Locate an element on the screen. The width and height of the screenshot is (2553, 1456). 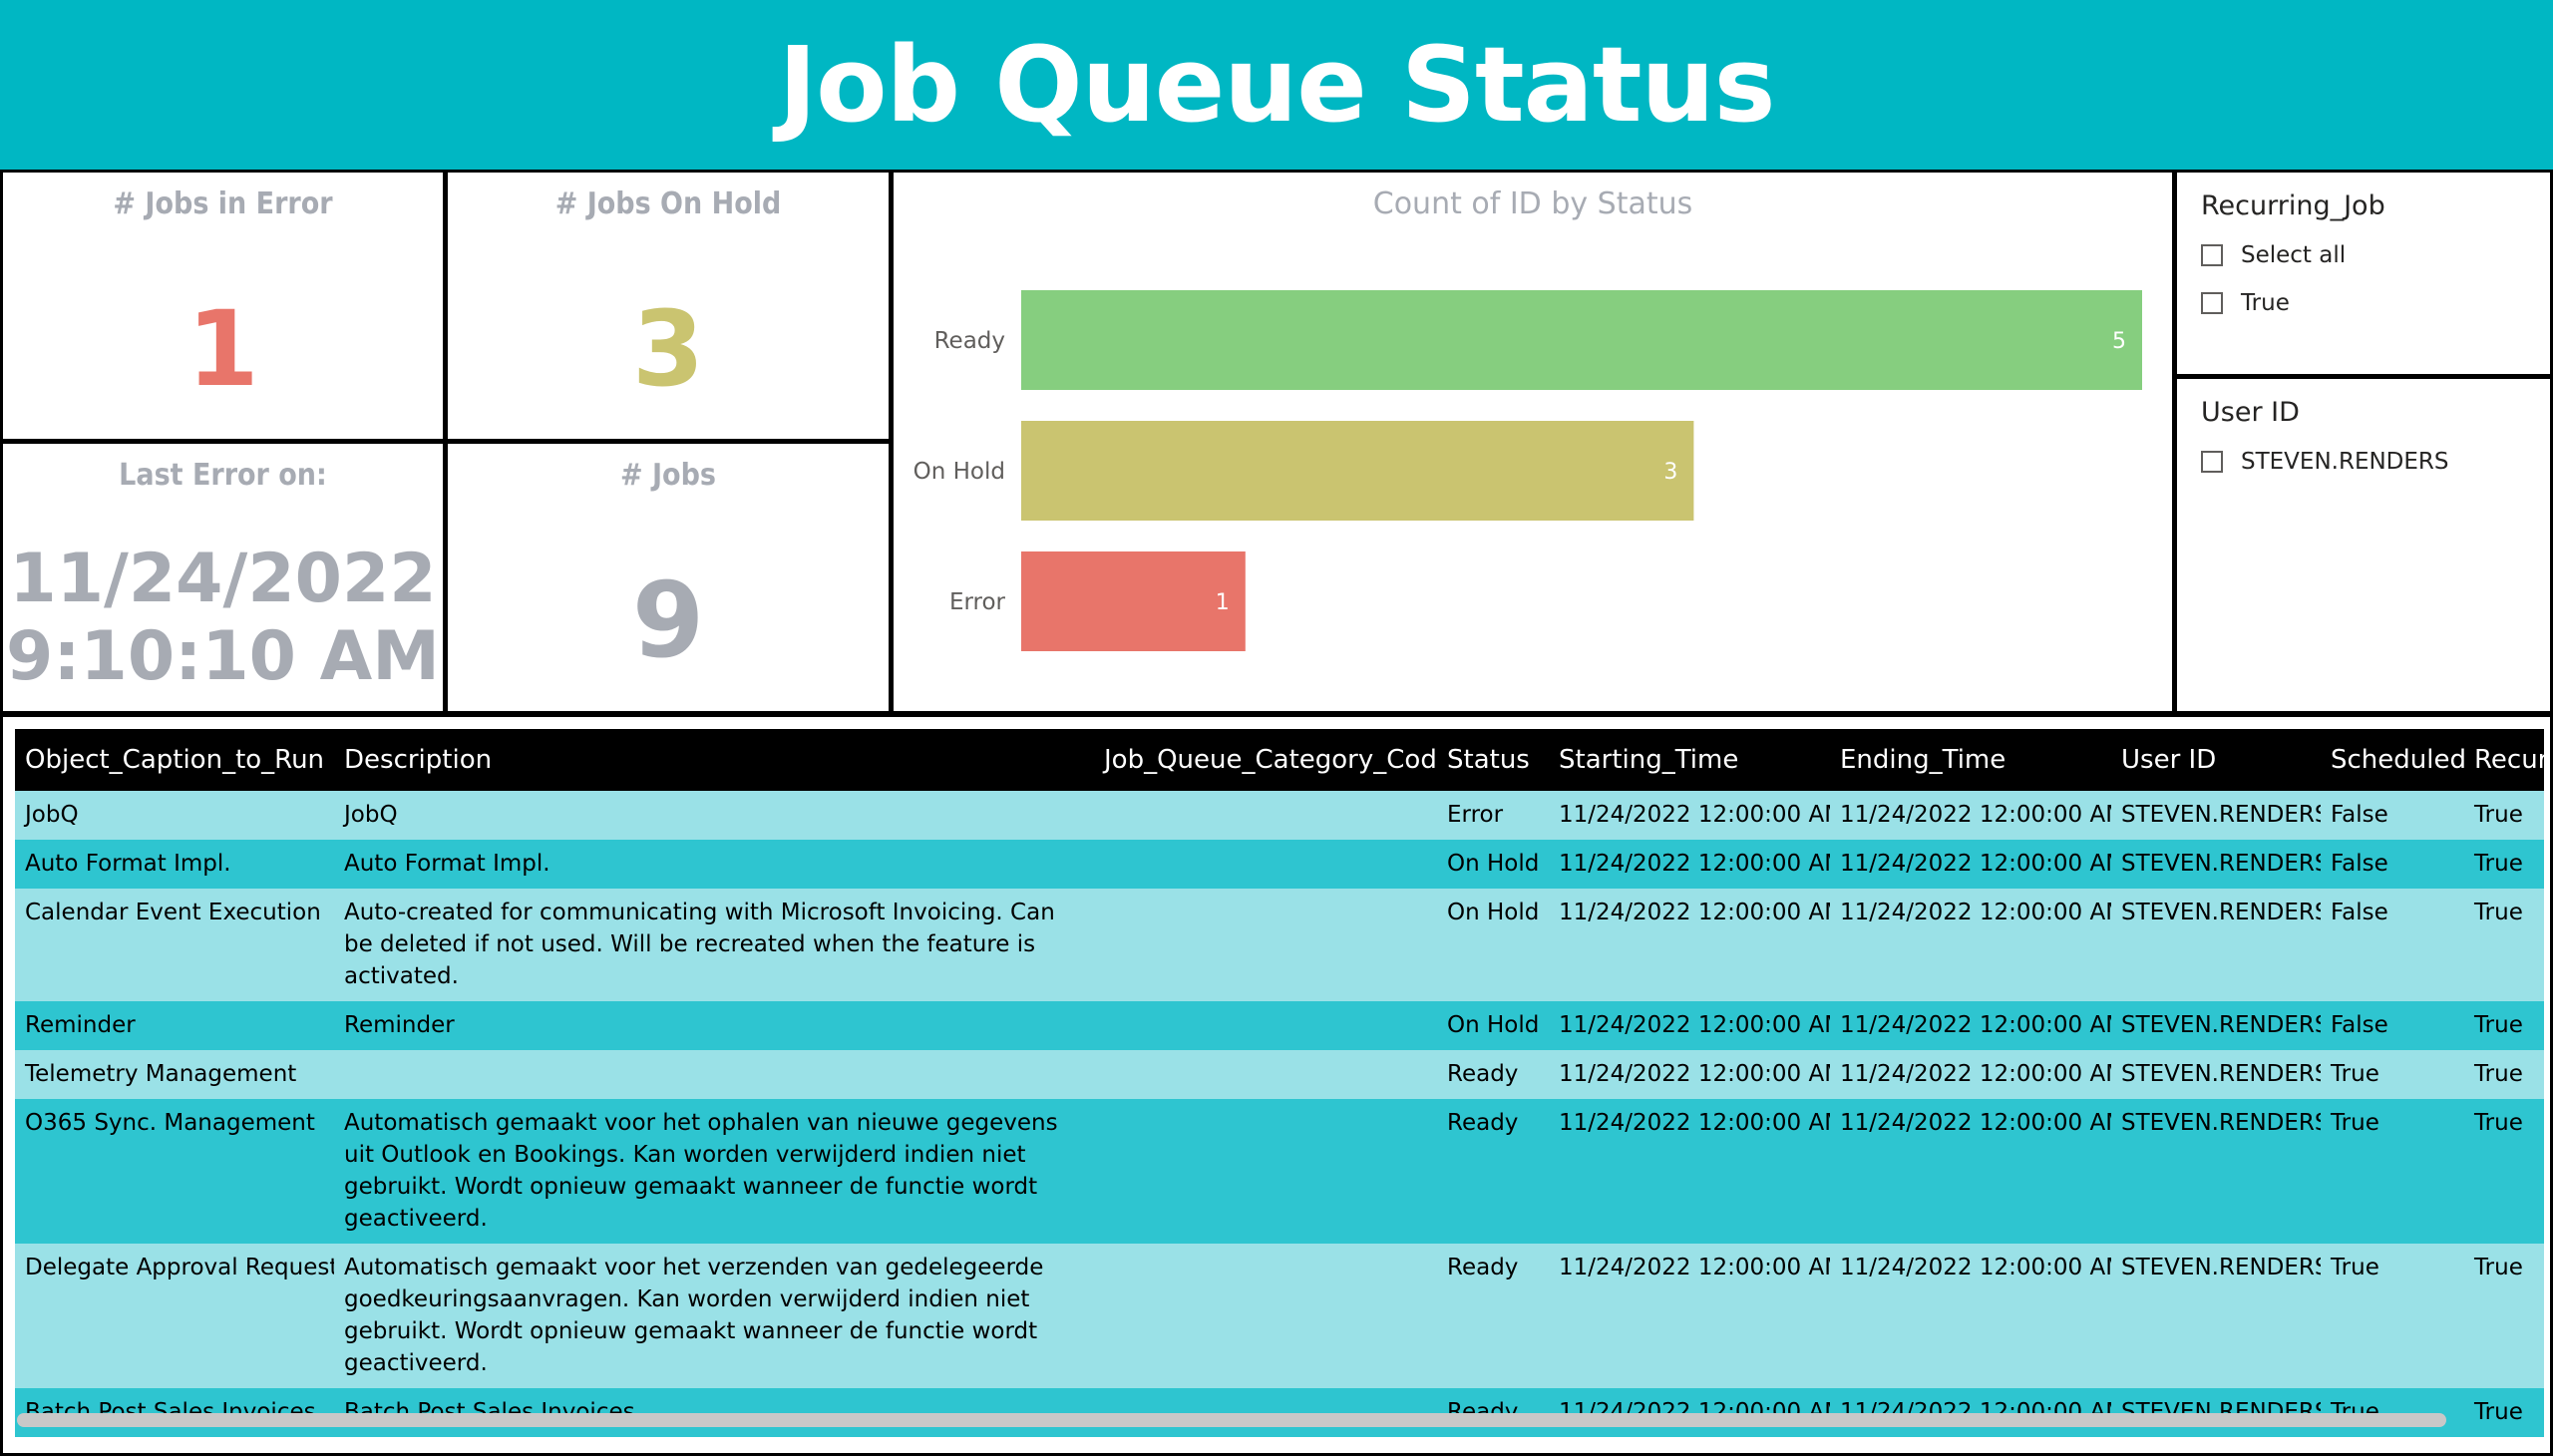
slicer-option-true: True is located at coordinates (2364, 303).